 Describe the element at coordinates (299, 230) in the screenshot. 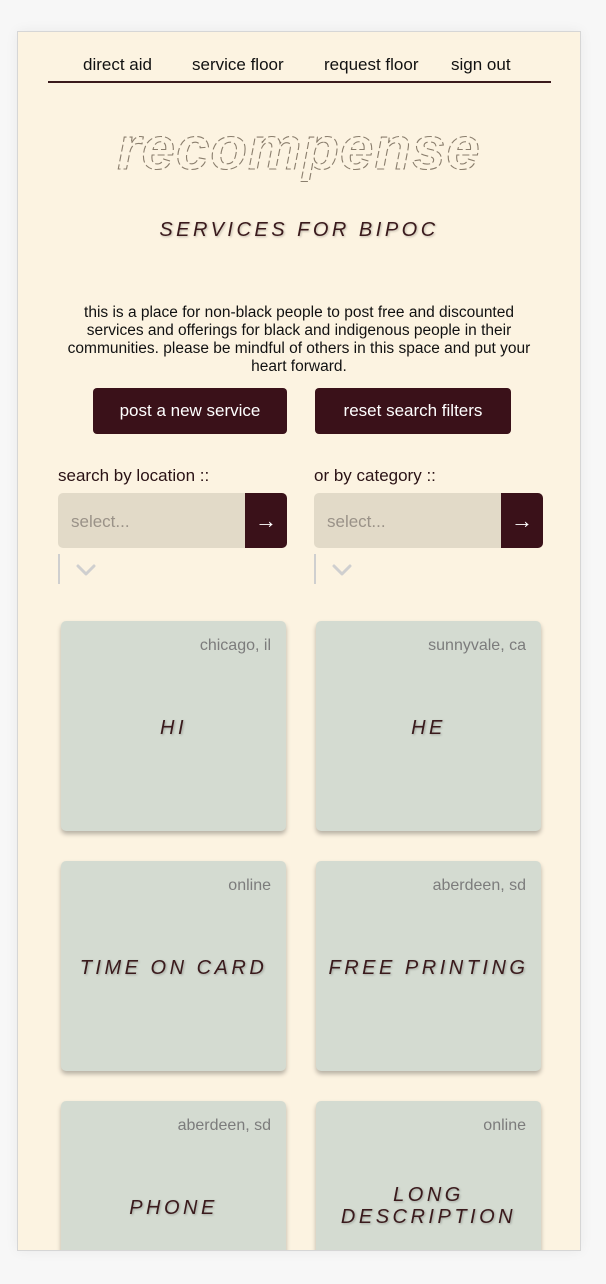

I see `page-tagline: SERVICES FOR BIPOC` at that location.